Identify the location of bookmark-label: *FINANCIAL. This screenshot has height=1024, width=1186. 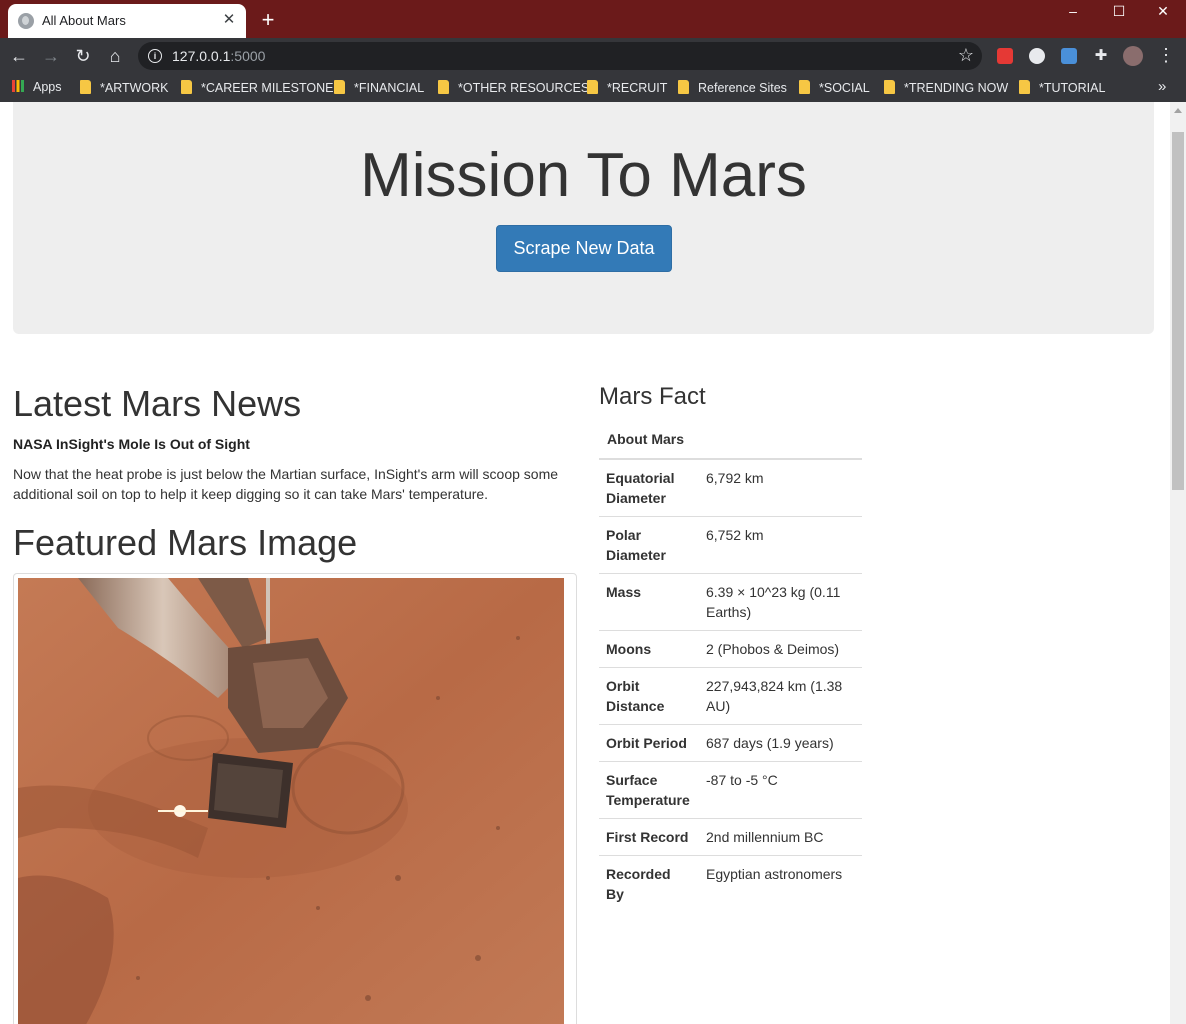
(389, 88).